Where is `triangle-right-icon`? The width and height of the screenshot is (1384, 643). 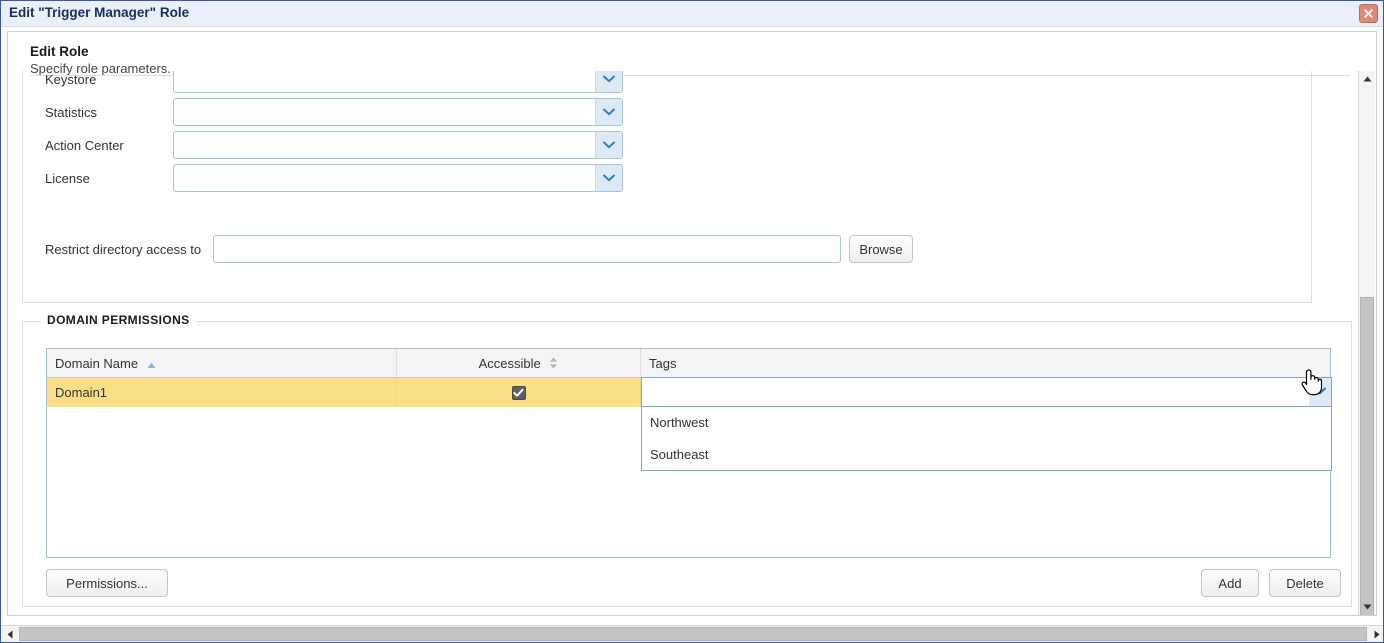
triangle-right-icon is located at coordinates (1376, 634).